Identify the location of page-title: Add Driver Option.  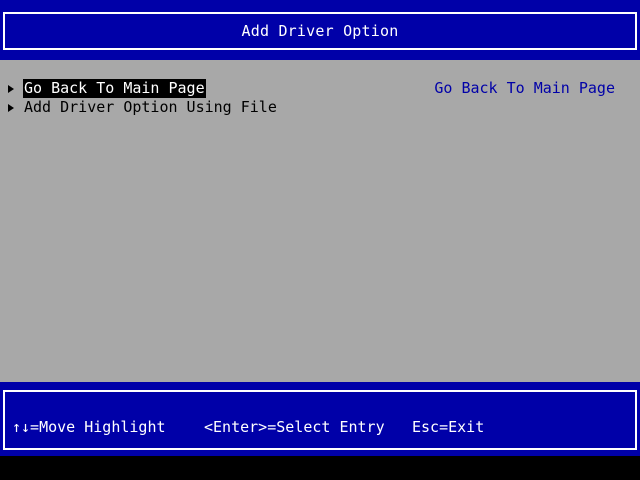
(320, 30).